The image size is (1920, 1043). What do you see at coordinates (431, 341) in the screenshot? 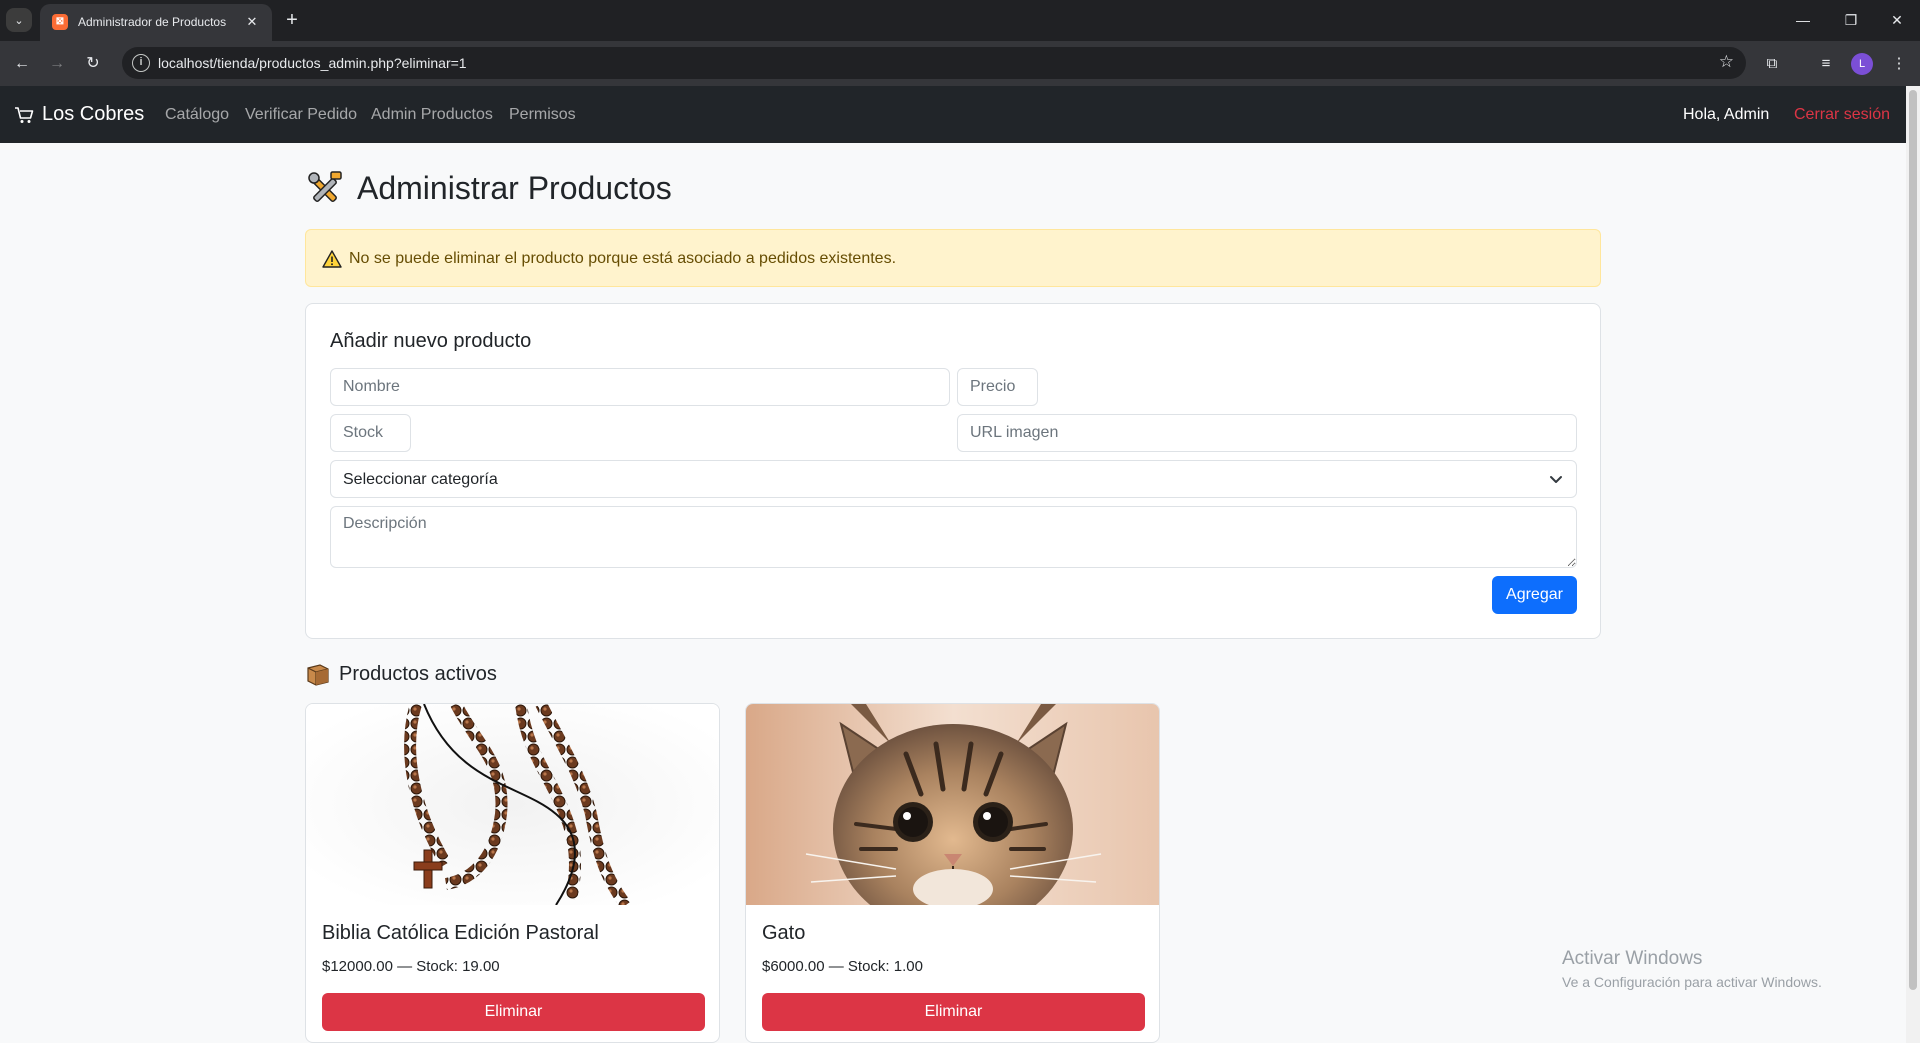
I see `form-title: Añadir nuevo producto` at bounding box center [431, 341].